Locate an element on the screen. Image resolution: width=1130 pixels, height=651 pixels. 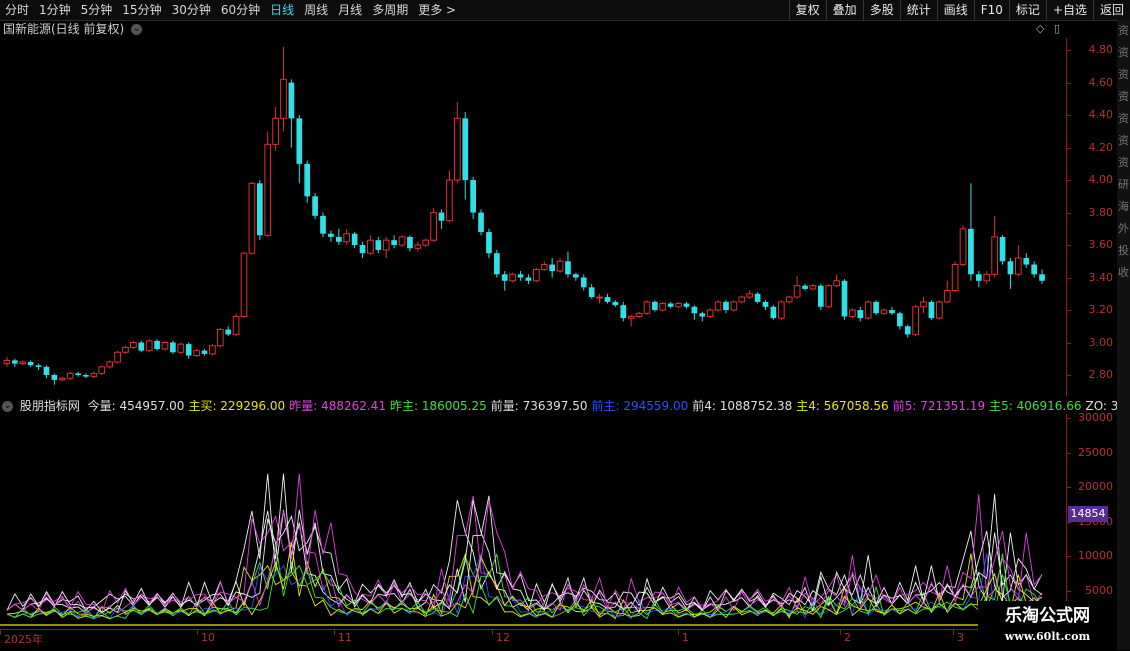
toolbar-button-1: 叠加 is located at coordinates (844, 10).